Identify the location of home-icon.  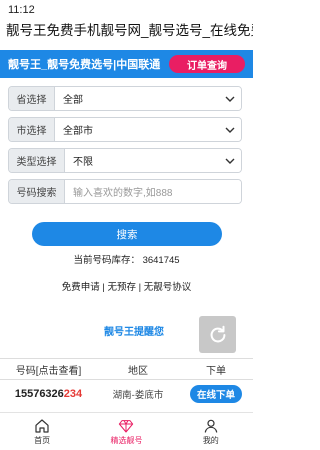
(42, 425).